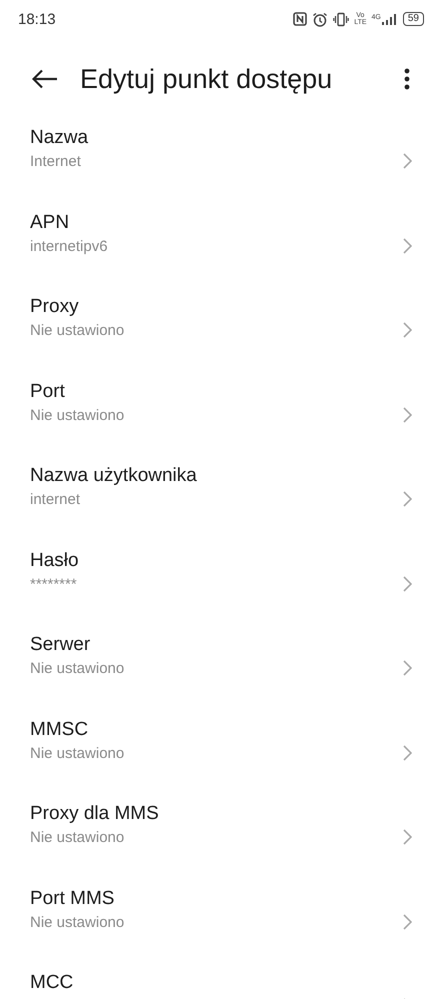  What do you see at coordinates (60, 730) in the screenshot?
I see `setting-title: MMSC` at bounding box center [60, 730].